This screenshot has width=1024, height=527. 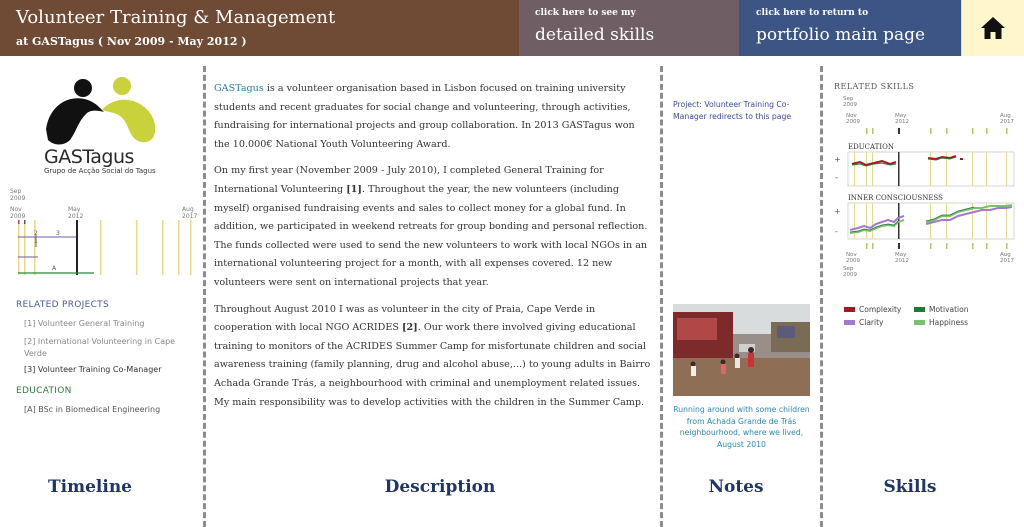 I want to click on legend-swatch-happiness, so click(x=919, y=322).